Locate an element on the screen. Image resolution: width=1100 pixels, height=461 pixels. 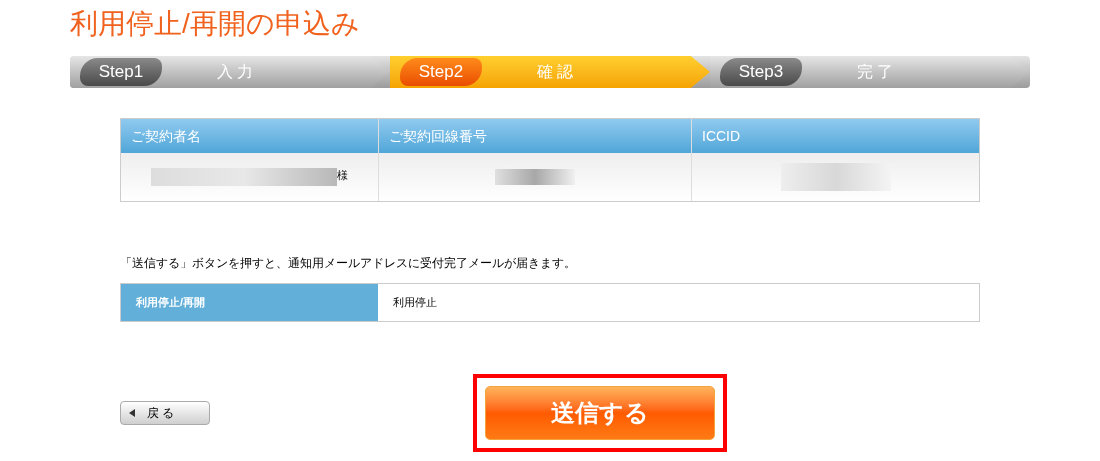
notice-text: 「送信する」ボタンを押すと、通知用メールアドレスに受付完了メールが届きます。 is located at coordinates (348, 263).